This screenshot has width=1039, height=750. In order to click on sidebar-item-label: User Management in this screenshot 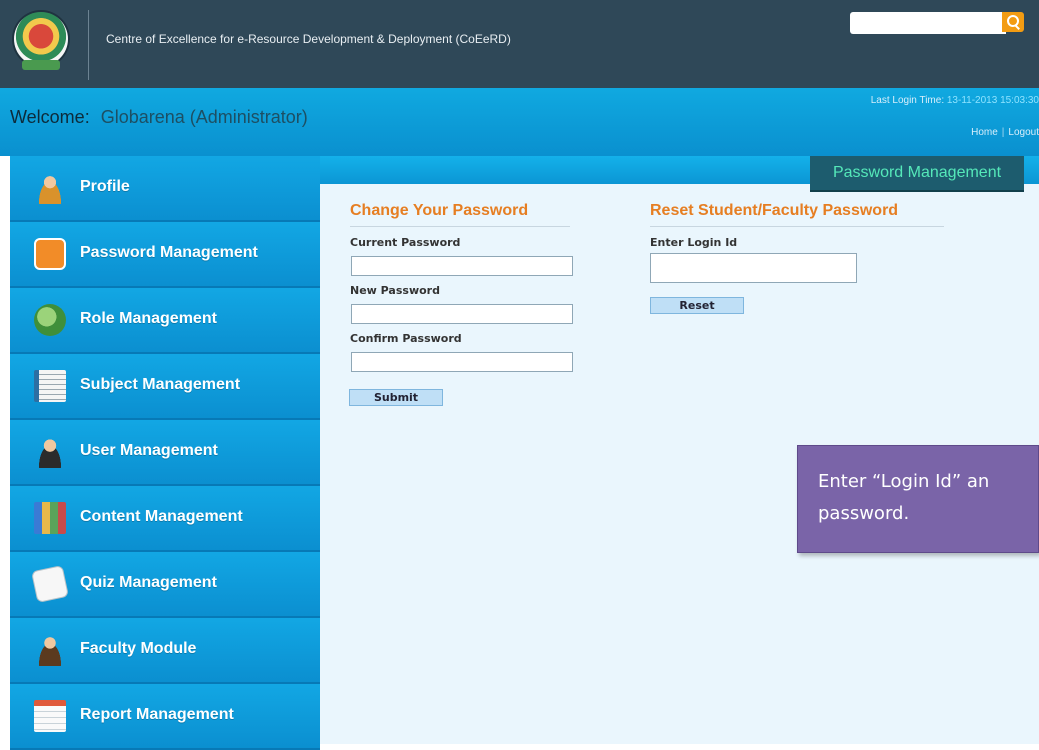, I will do `click(149, 450)`.